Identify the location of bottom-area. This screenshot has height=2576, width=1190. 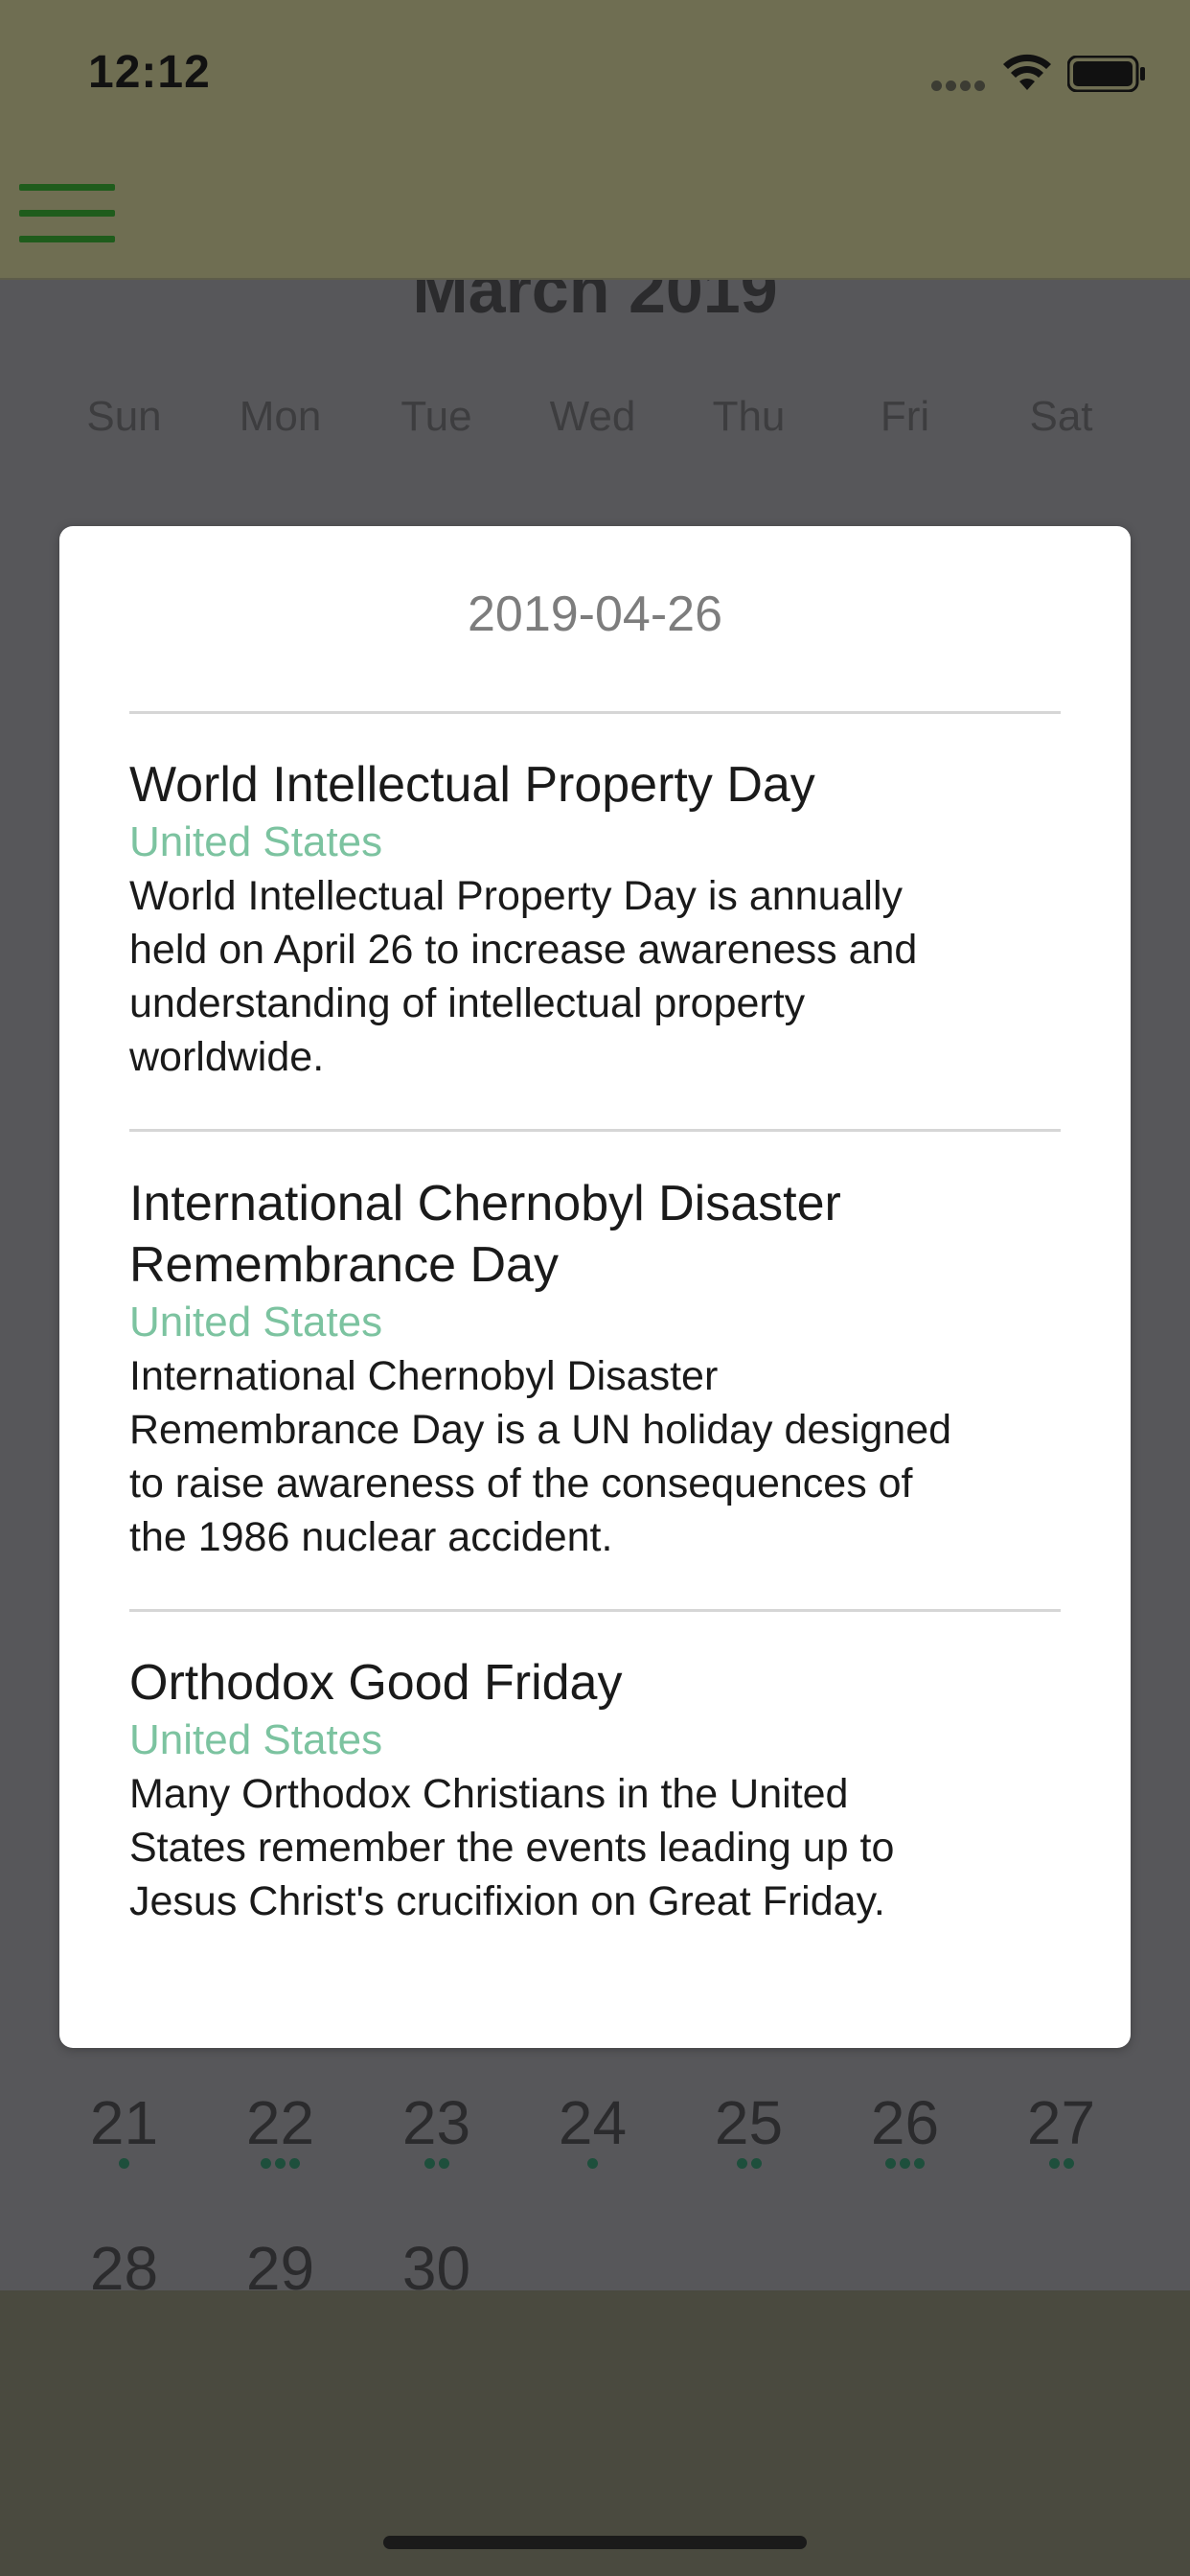
(595, 2433).